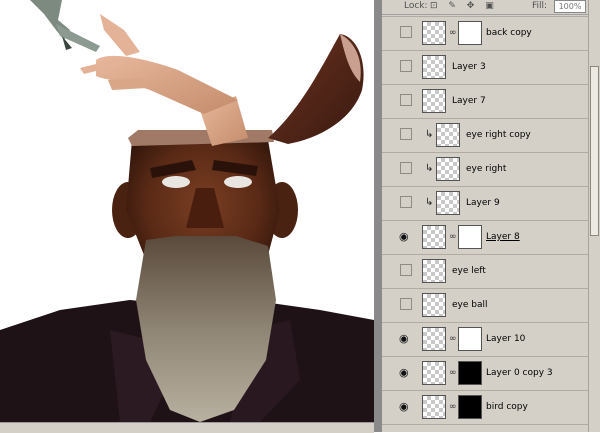 The width and height of the screenshot is (600, 433). I want to click on layer-row: ◉ ∞ bird copy, so click(485, 408).